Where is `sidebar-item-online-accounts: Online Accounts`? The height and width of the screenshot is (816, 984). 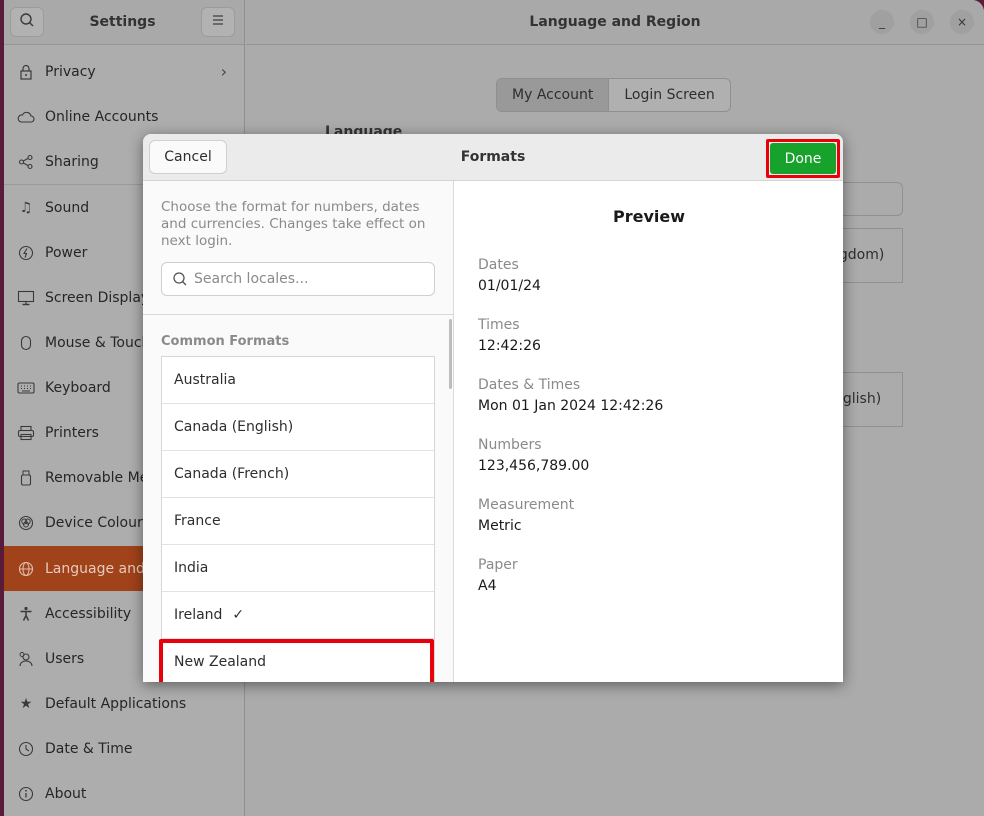
sidebar-item-online-accounts: Online Accounts is located at coordinates (124, 116).